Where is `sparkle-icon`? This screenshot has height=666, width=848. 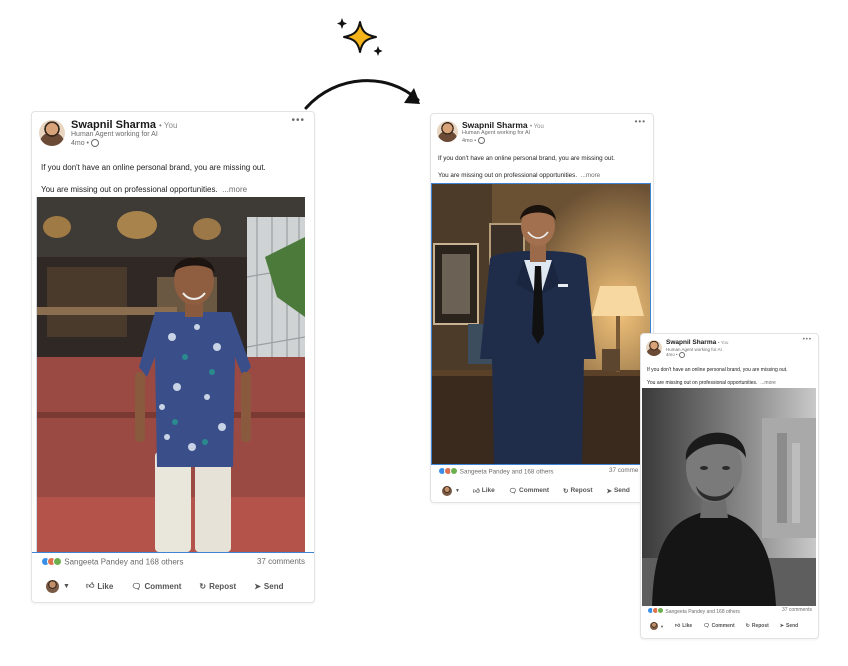
sparkle-icon is located at coordinates (360, 38).